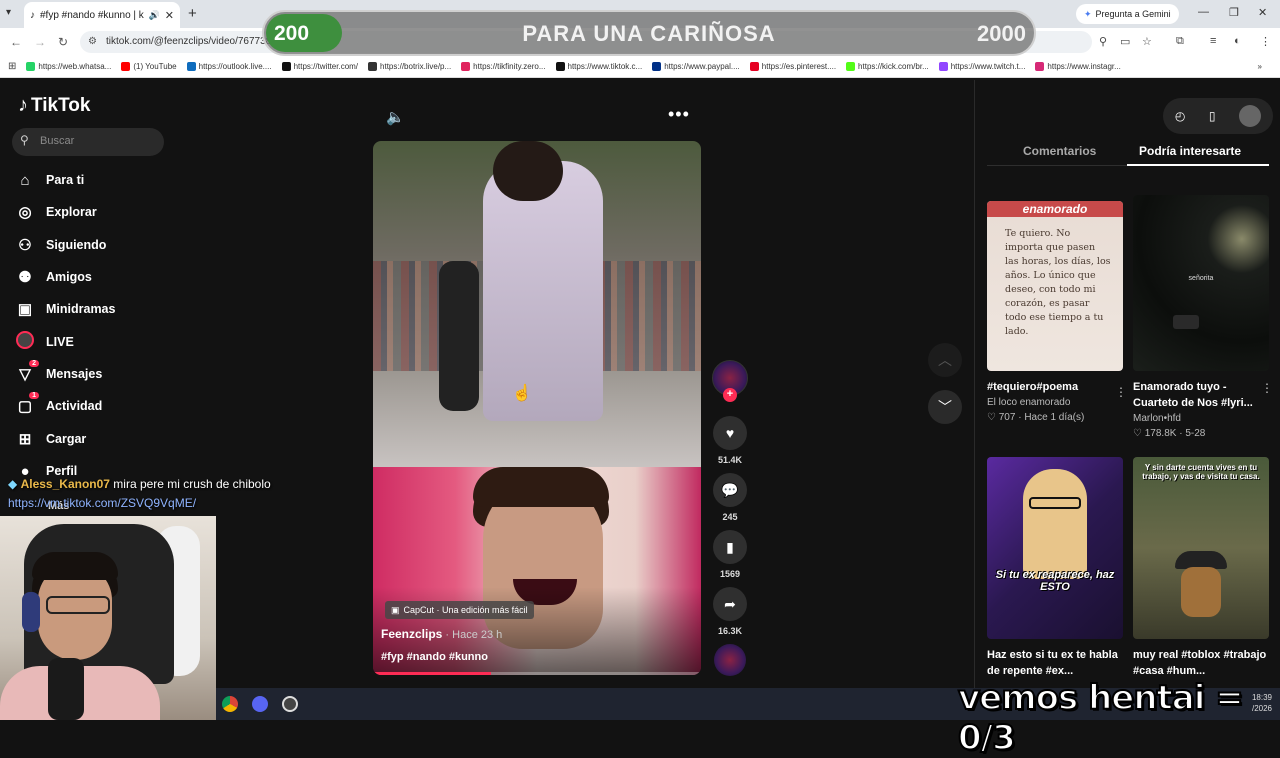  Describe the element at coordinates (649, 33) in the screenshot. I see `stream-goal-banner: 200 PARA UNA CARIÑOSA 2000` at that location.